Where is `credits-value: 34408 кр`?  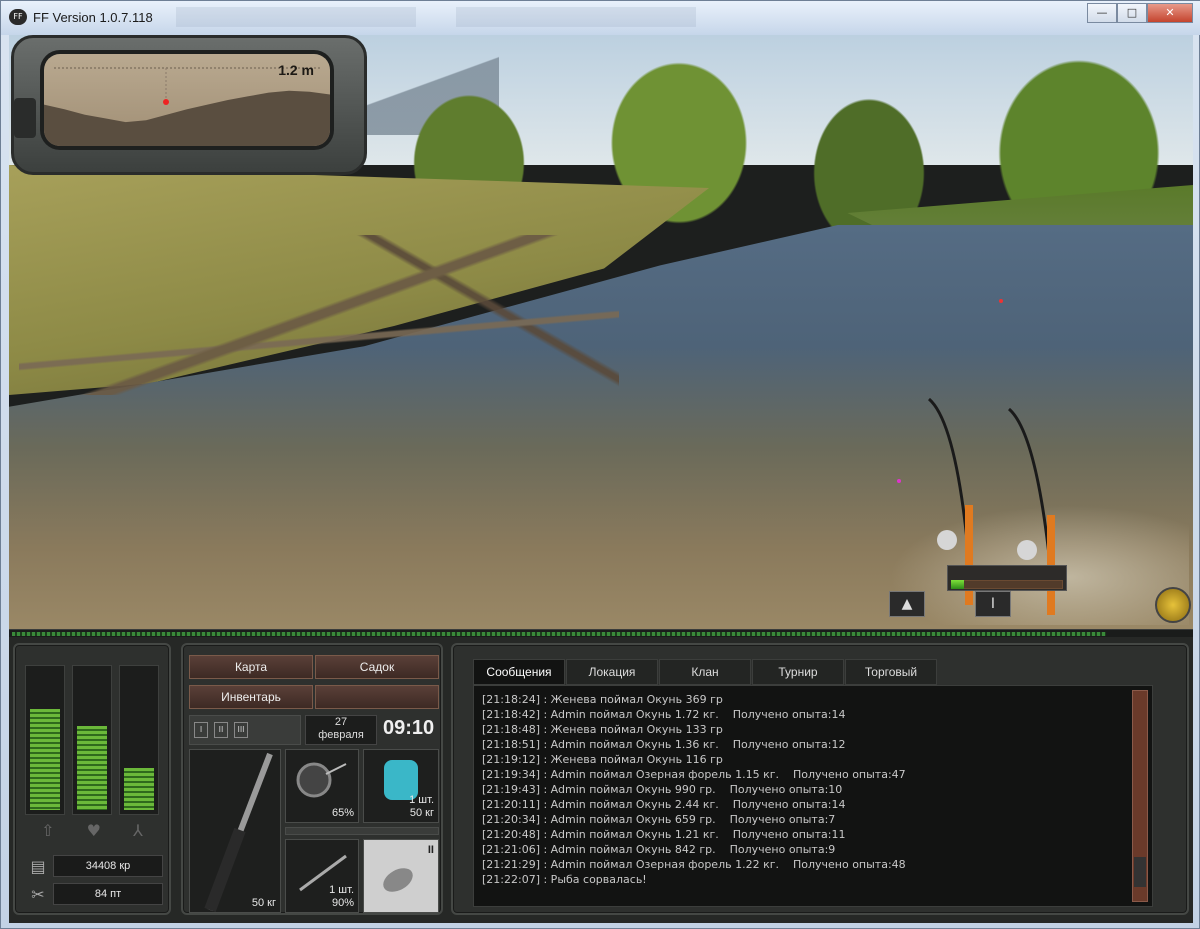
credits-value: 34408 кр is located at coordinates (108, 866).